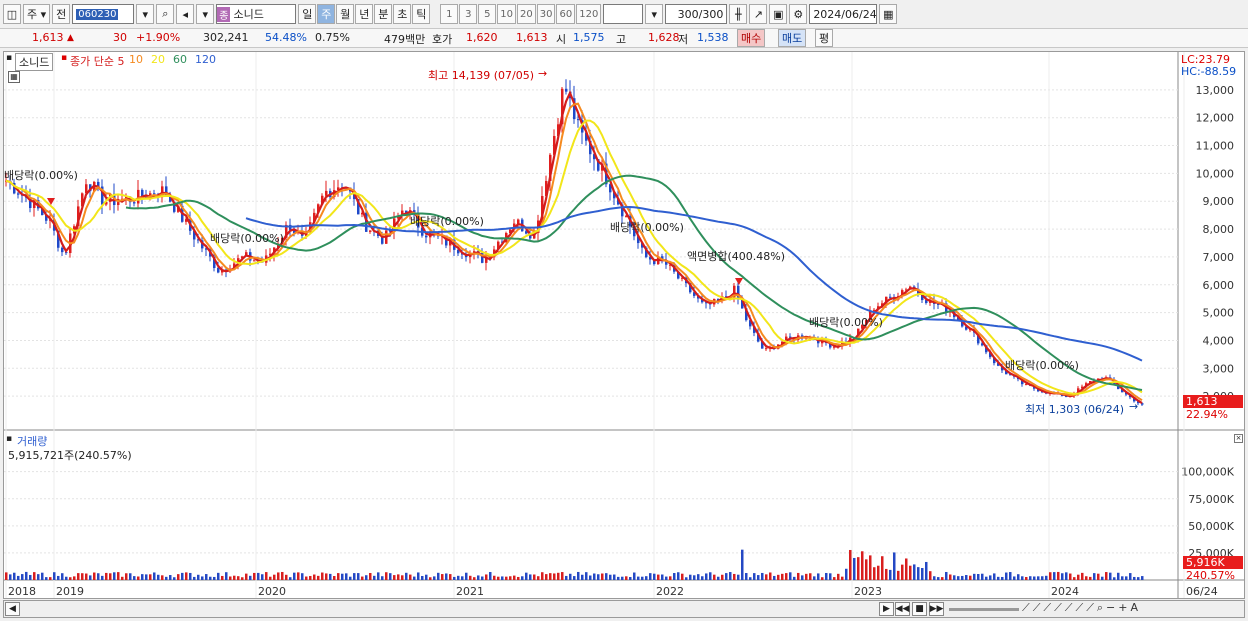 This screenshot has height=621, width=1248. What do you see at coordinates (383, 14) in the screenshot?
I see `period-tab: 분` at bounding box center [383, 14].